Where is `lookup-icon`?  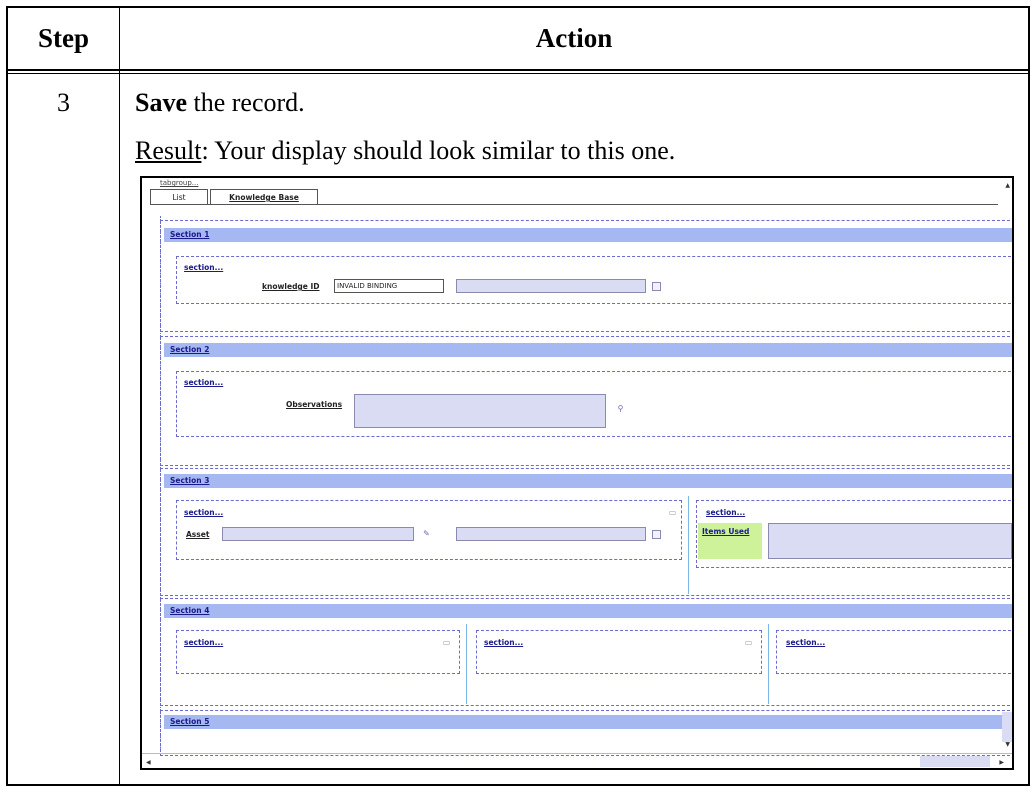 lookup-icon is located at coordinates (656, 286).